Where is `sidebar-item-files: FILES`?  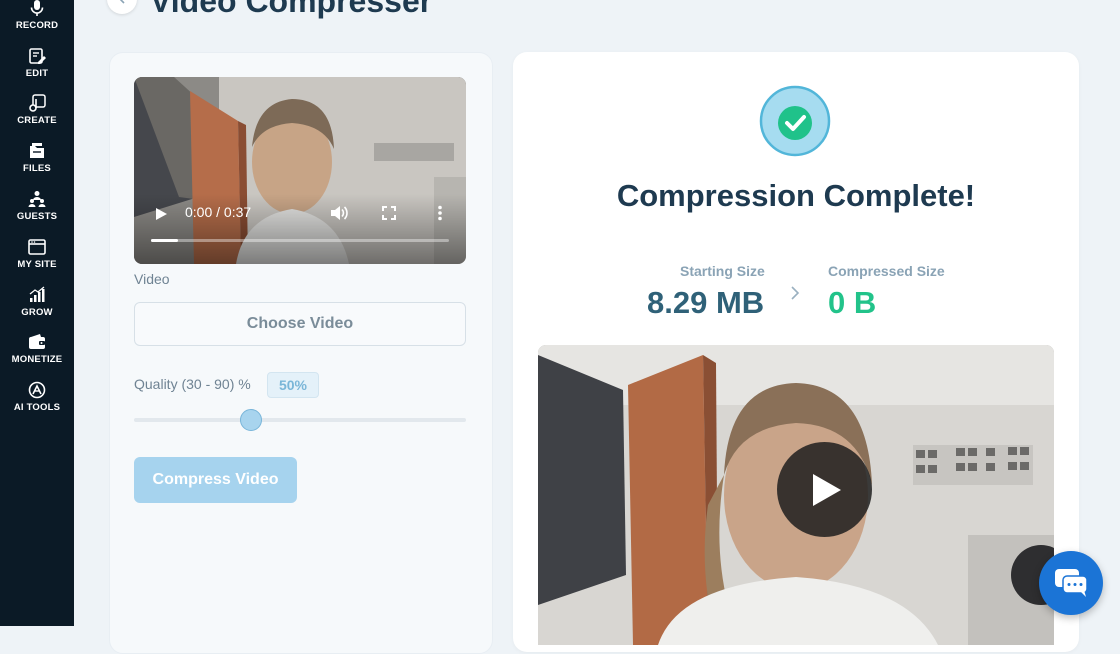 sidebar-item-files: FILES is located at coordinates (37, 152).